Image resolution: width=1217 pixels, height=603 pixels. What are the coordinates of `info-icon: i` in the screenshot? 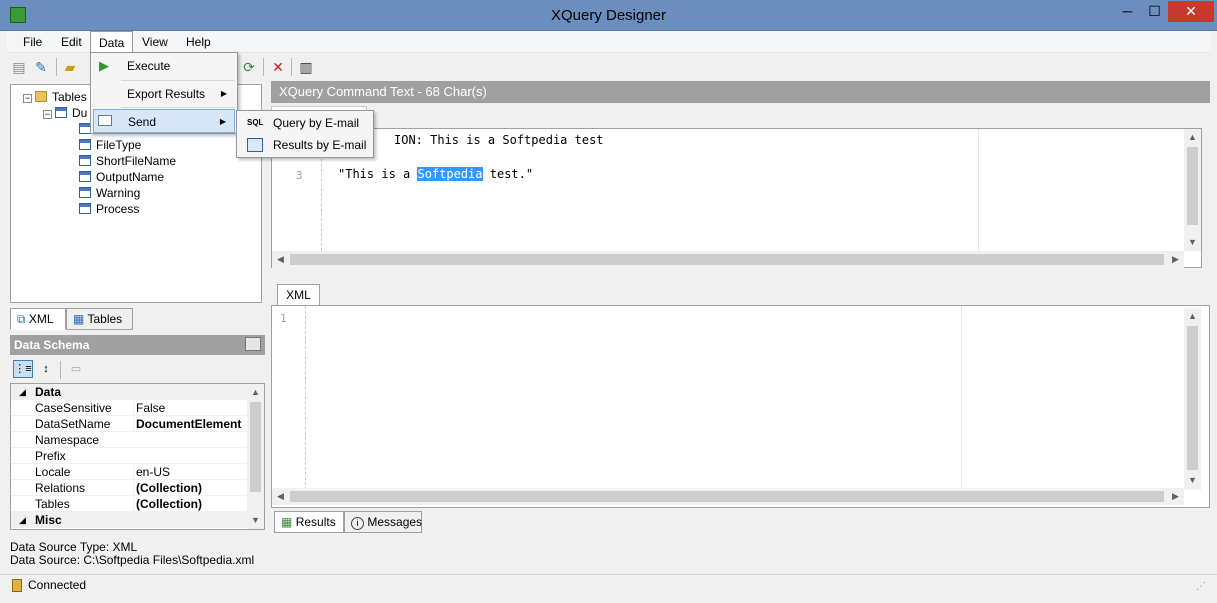 It's located at (357, 523).